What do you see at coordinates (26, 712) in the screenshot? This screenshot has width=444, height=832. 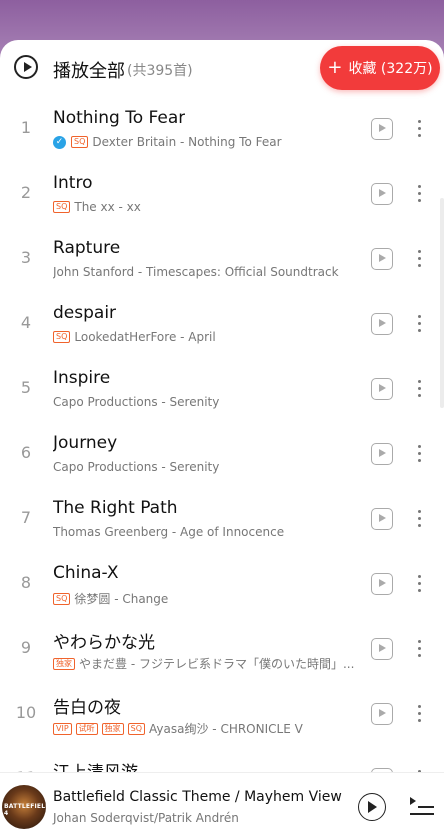 I see `song-index: 10` at bounding box center [26, 712].